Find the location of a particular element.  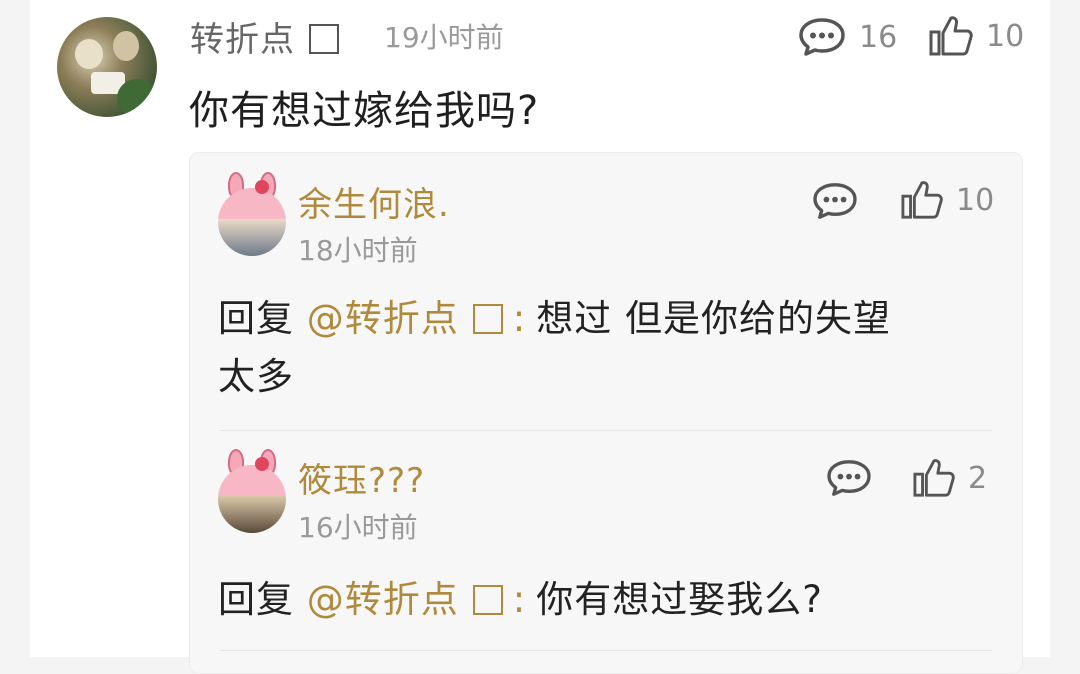

comment-author: 转折点 is located at coordinates (264, 36).